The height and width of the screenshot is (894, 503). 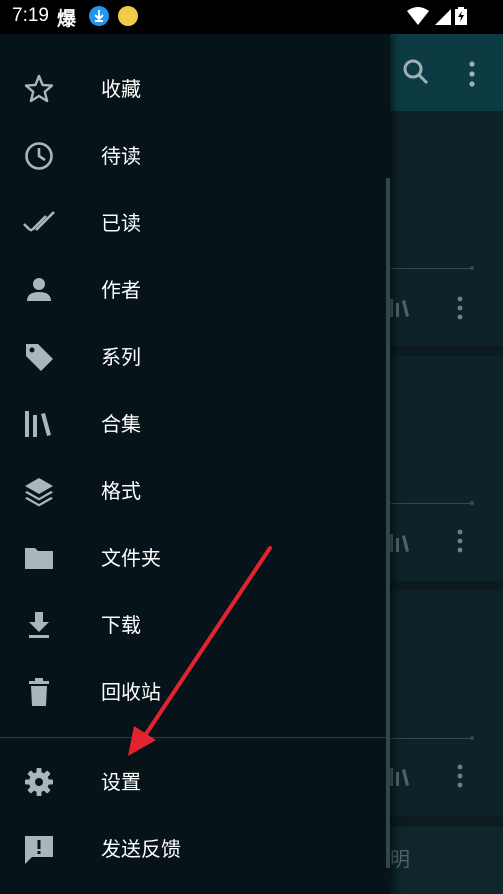 What do you see at coordinates (39, 89) in the screenshot?
I see `star-outline-icon` at bounding box center [39, 89].